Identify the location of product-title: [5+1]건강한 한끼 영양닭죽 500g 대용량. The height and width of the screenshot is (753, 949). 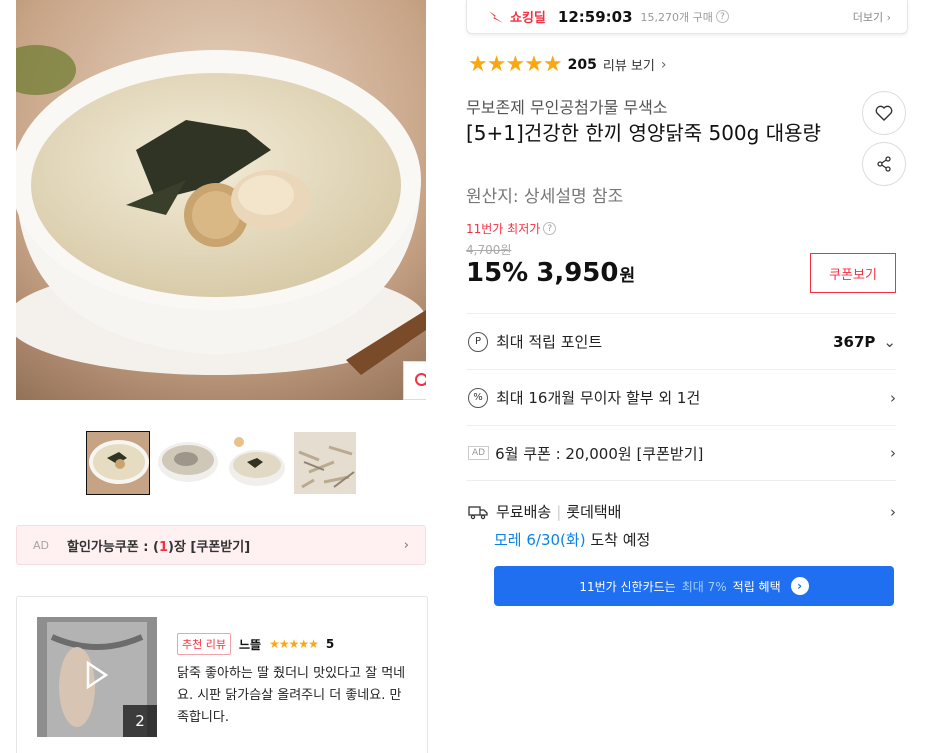
(643, 133).